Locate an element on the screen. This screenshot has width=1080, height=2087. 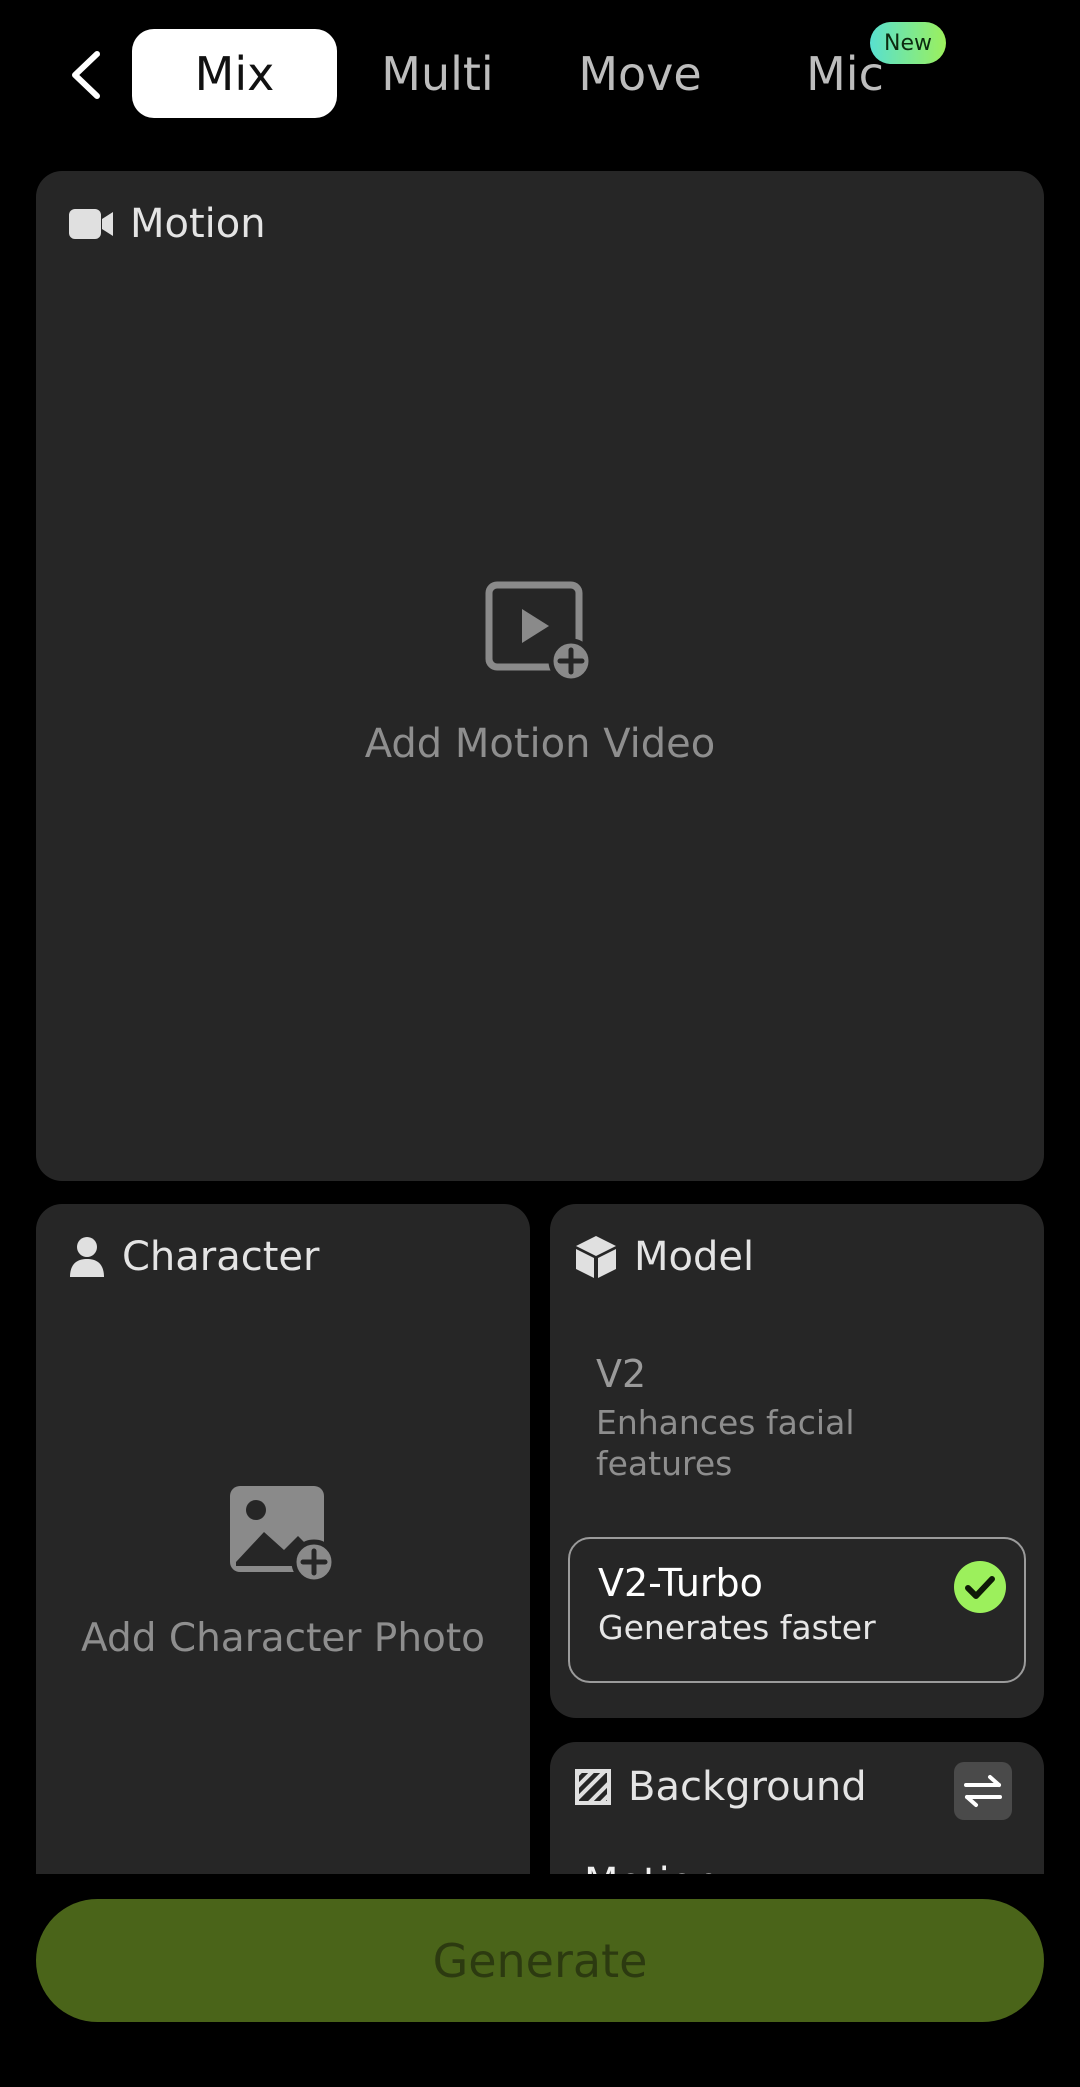
add-image-icon is located at coordinates (283, 1534).